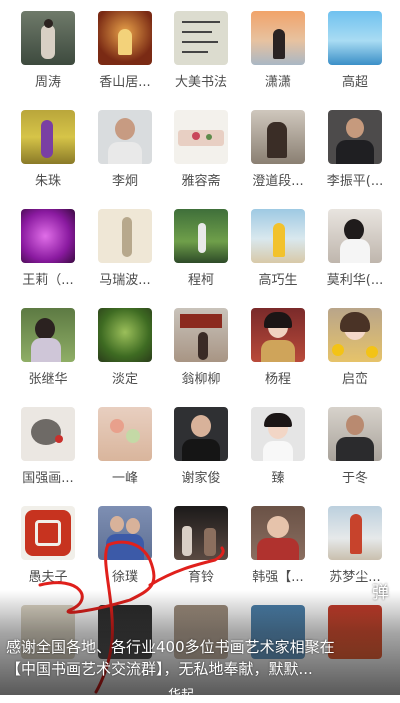  Describe the element at coordinates (278, 478) in the screenshot. I see `member-name: 臻` at that location.